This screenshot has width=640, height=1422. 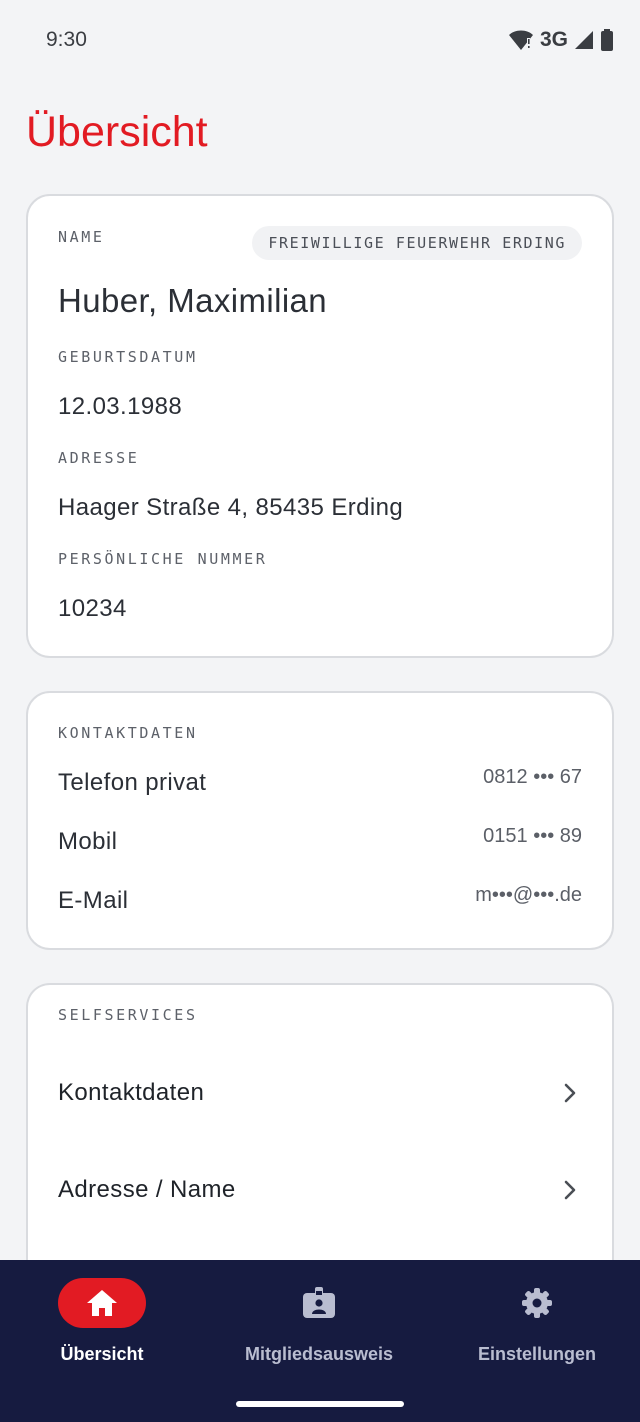 I want to click on contact-value: 0812 ••• 67, so click(x=532, y=777).